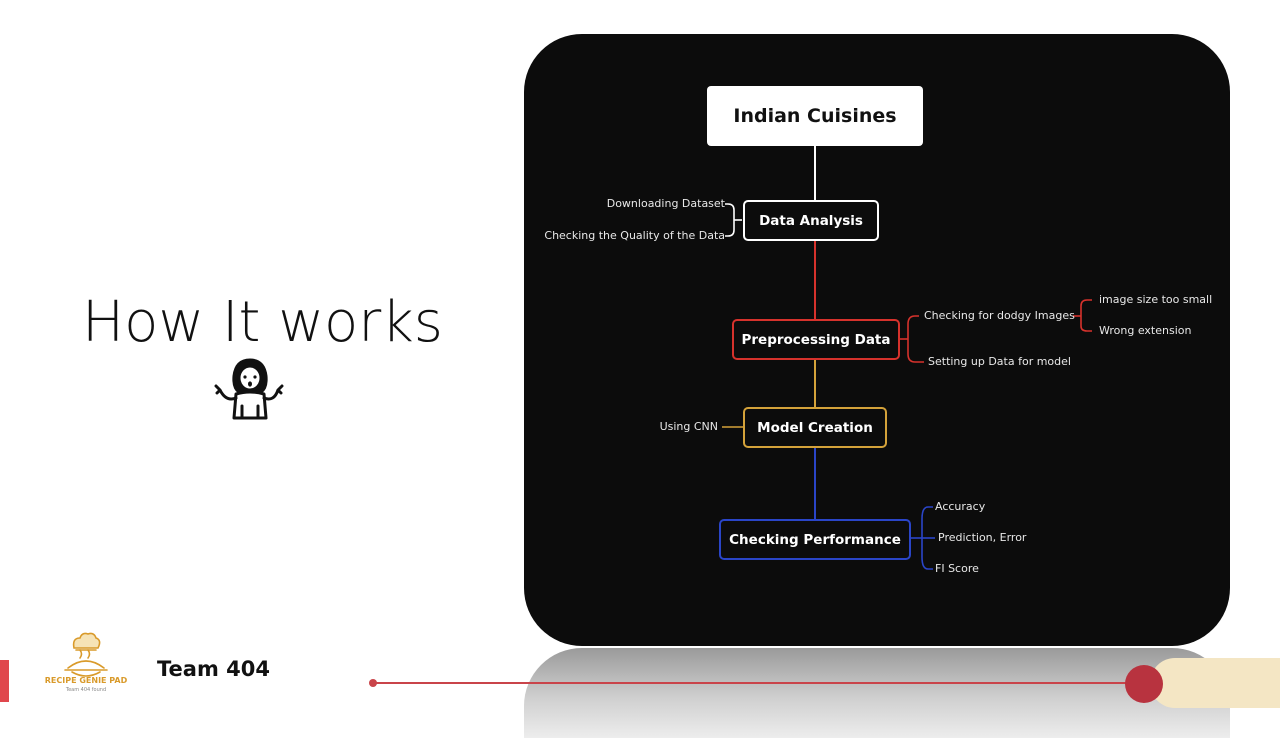 This screenshot has width=1280, height=738. Describe the element at coordinates (957, 568) in the screenshot. I see `leaf-f1-score: FI Score` at that location.